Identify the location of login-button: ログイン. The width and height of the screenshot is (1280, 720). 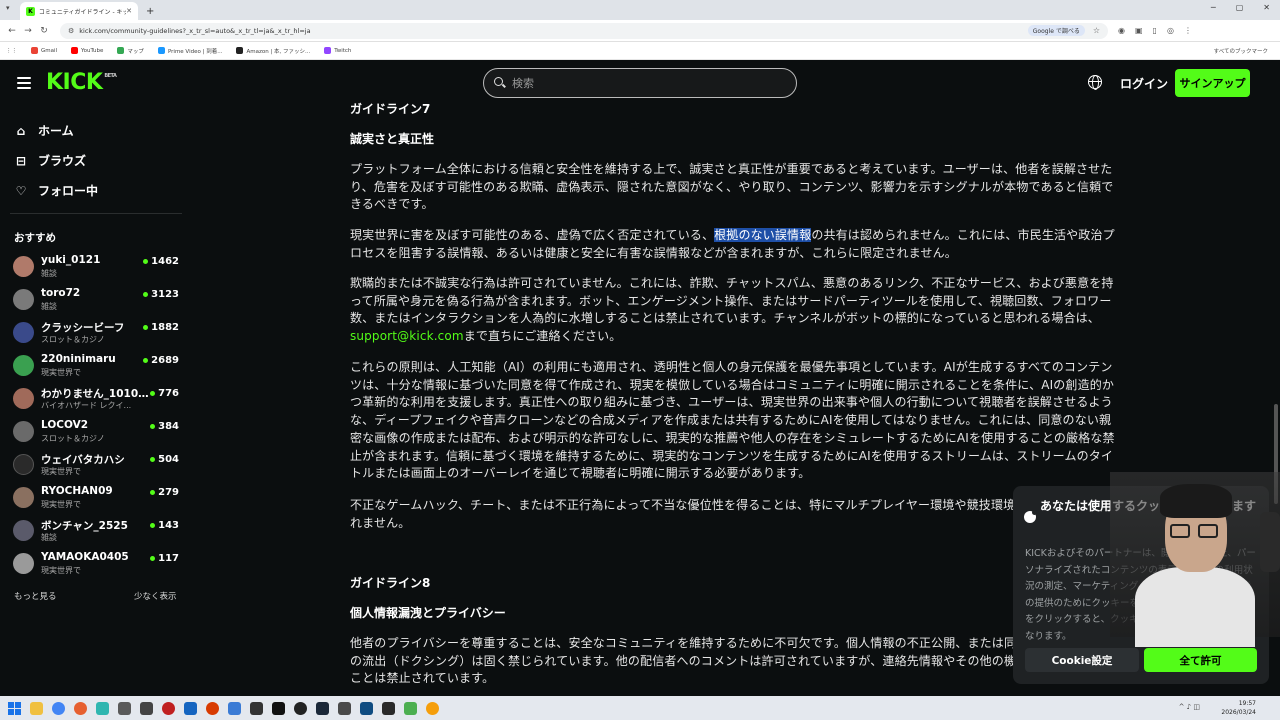
(1144, 83).